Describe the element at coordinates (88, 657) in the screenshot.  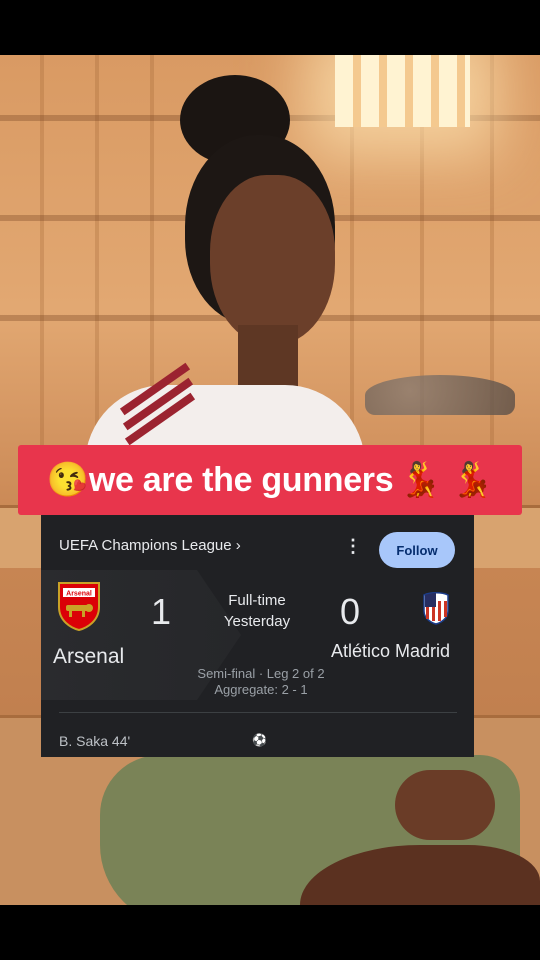
I see `home-team-name: Arsenal` at that location.